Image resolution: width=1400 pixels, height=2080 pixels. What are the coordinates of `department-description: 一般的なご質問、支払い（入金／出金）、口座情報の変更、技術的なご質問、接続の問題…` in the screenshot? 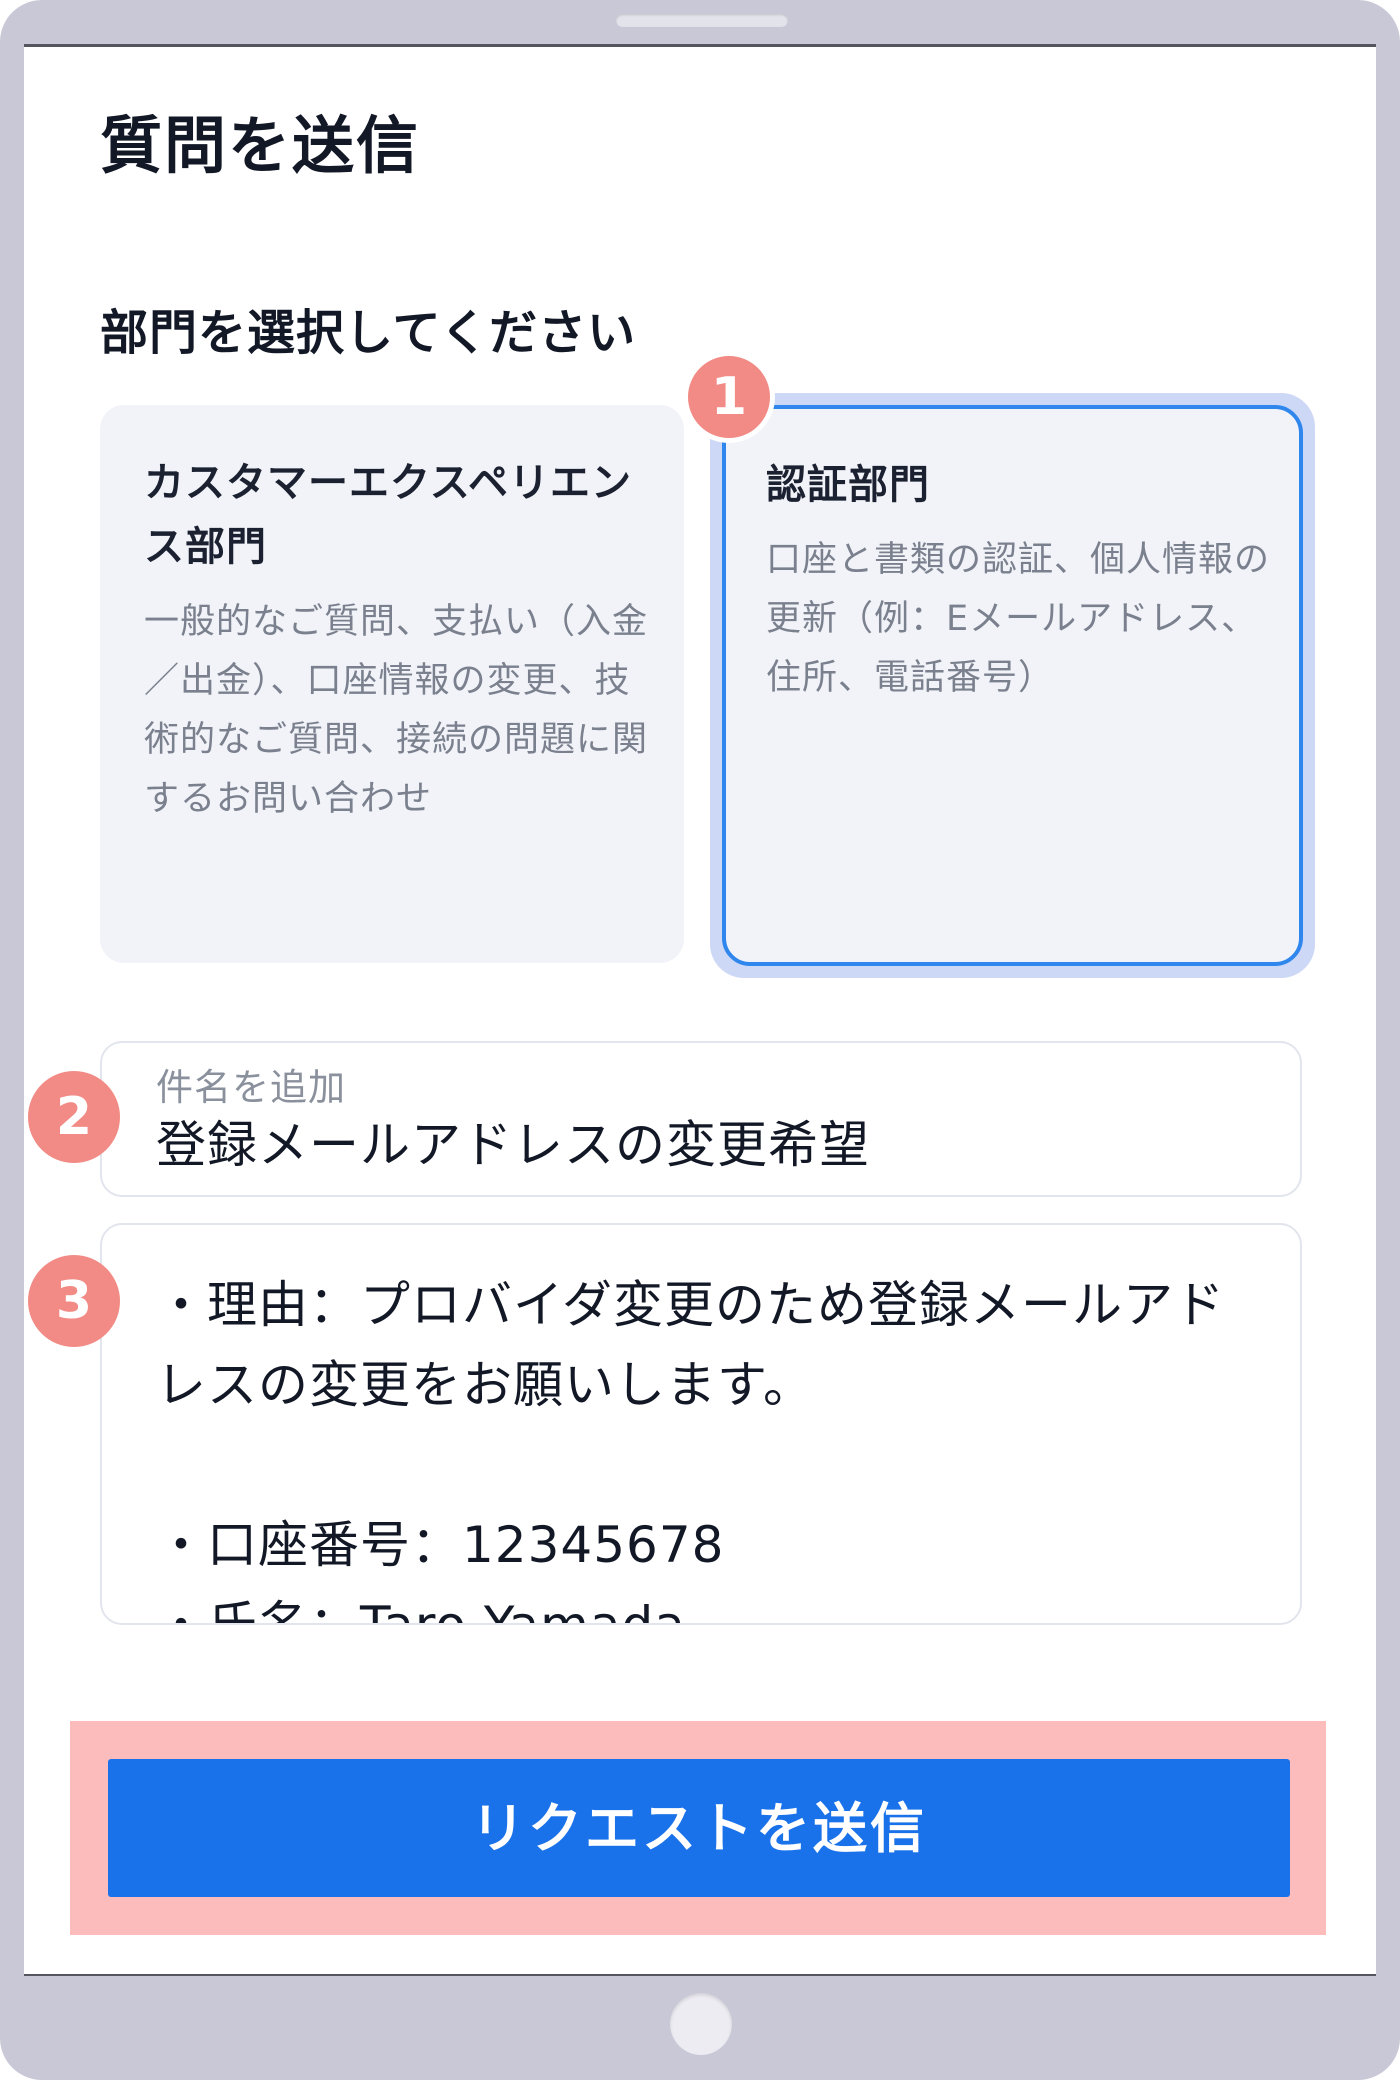 It's located at (396, 710).